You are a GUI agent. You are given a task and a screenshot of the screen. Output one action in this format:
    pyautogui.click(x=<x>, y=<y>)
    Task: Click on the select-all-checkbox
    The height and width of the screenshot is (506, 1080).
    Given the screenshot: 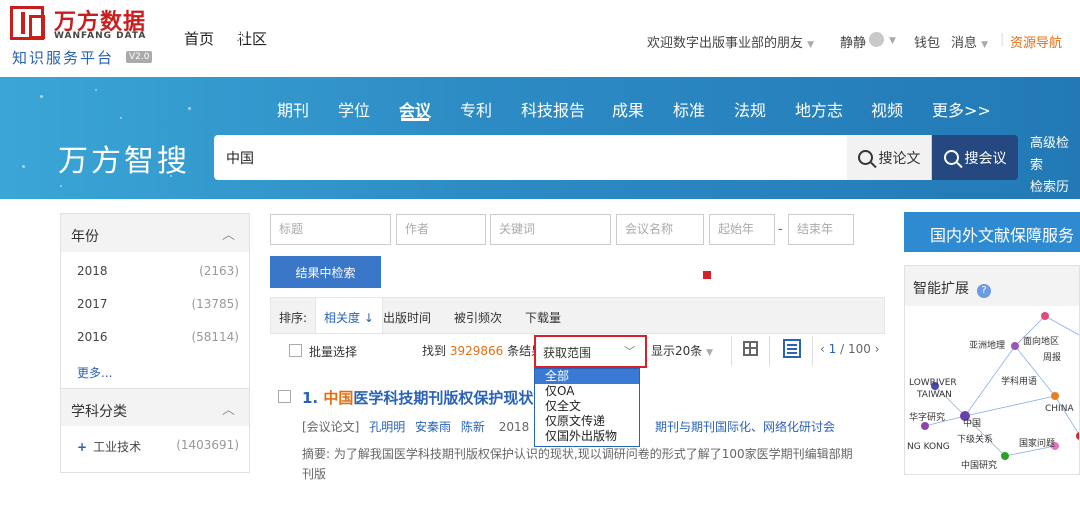 What is the action you would take?
    pyautogui.click(x=295, y=350)
    